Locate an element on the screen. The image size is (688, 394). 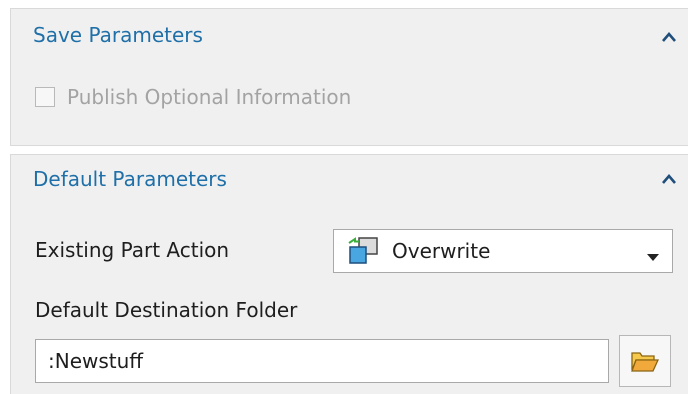
overwrite-icon is located at coordinates (363, 253).